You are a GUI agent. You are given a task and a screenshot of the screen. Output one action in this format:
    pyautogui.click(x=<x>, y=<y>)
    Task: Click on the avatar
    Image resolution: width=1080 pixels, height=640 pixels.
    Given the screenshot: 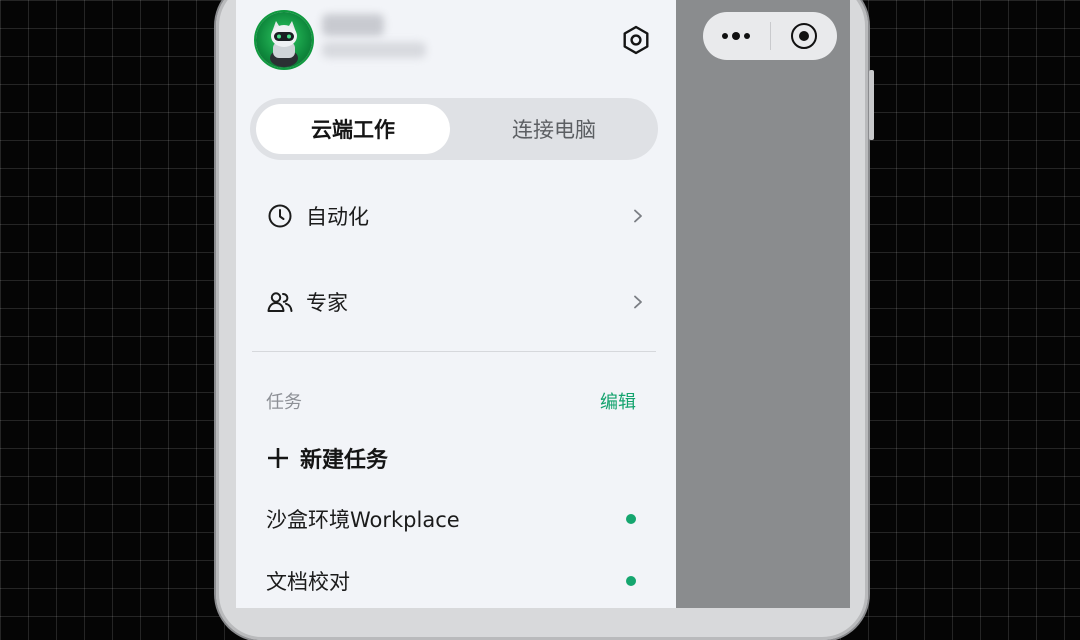 What is the action you would take?
    pyautogui.click(x=284, y=40)
    